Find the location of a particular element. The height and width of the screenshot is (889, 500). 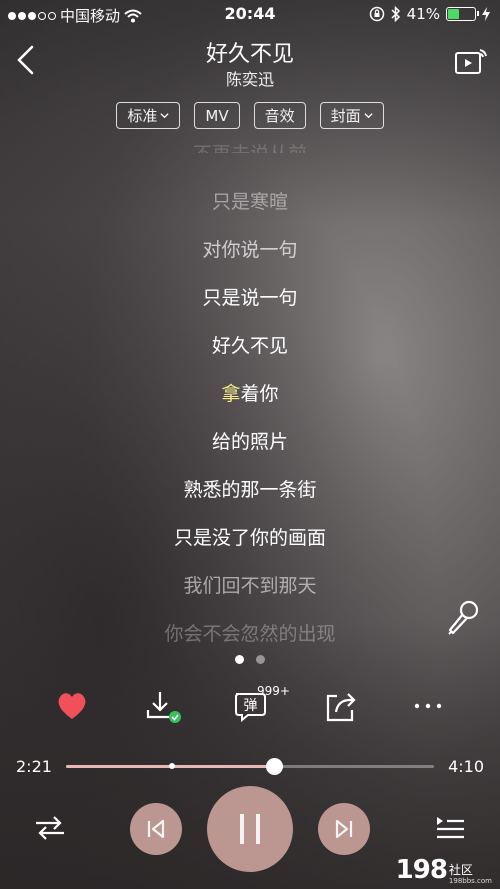

share-icon is located at coordinates (342, 706).